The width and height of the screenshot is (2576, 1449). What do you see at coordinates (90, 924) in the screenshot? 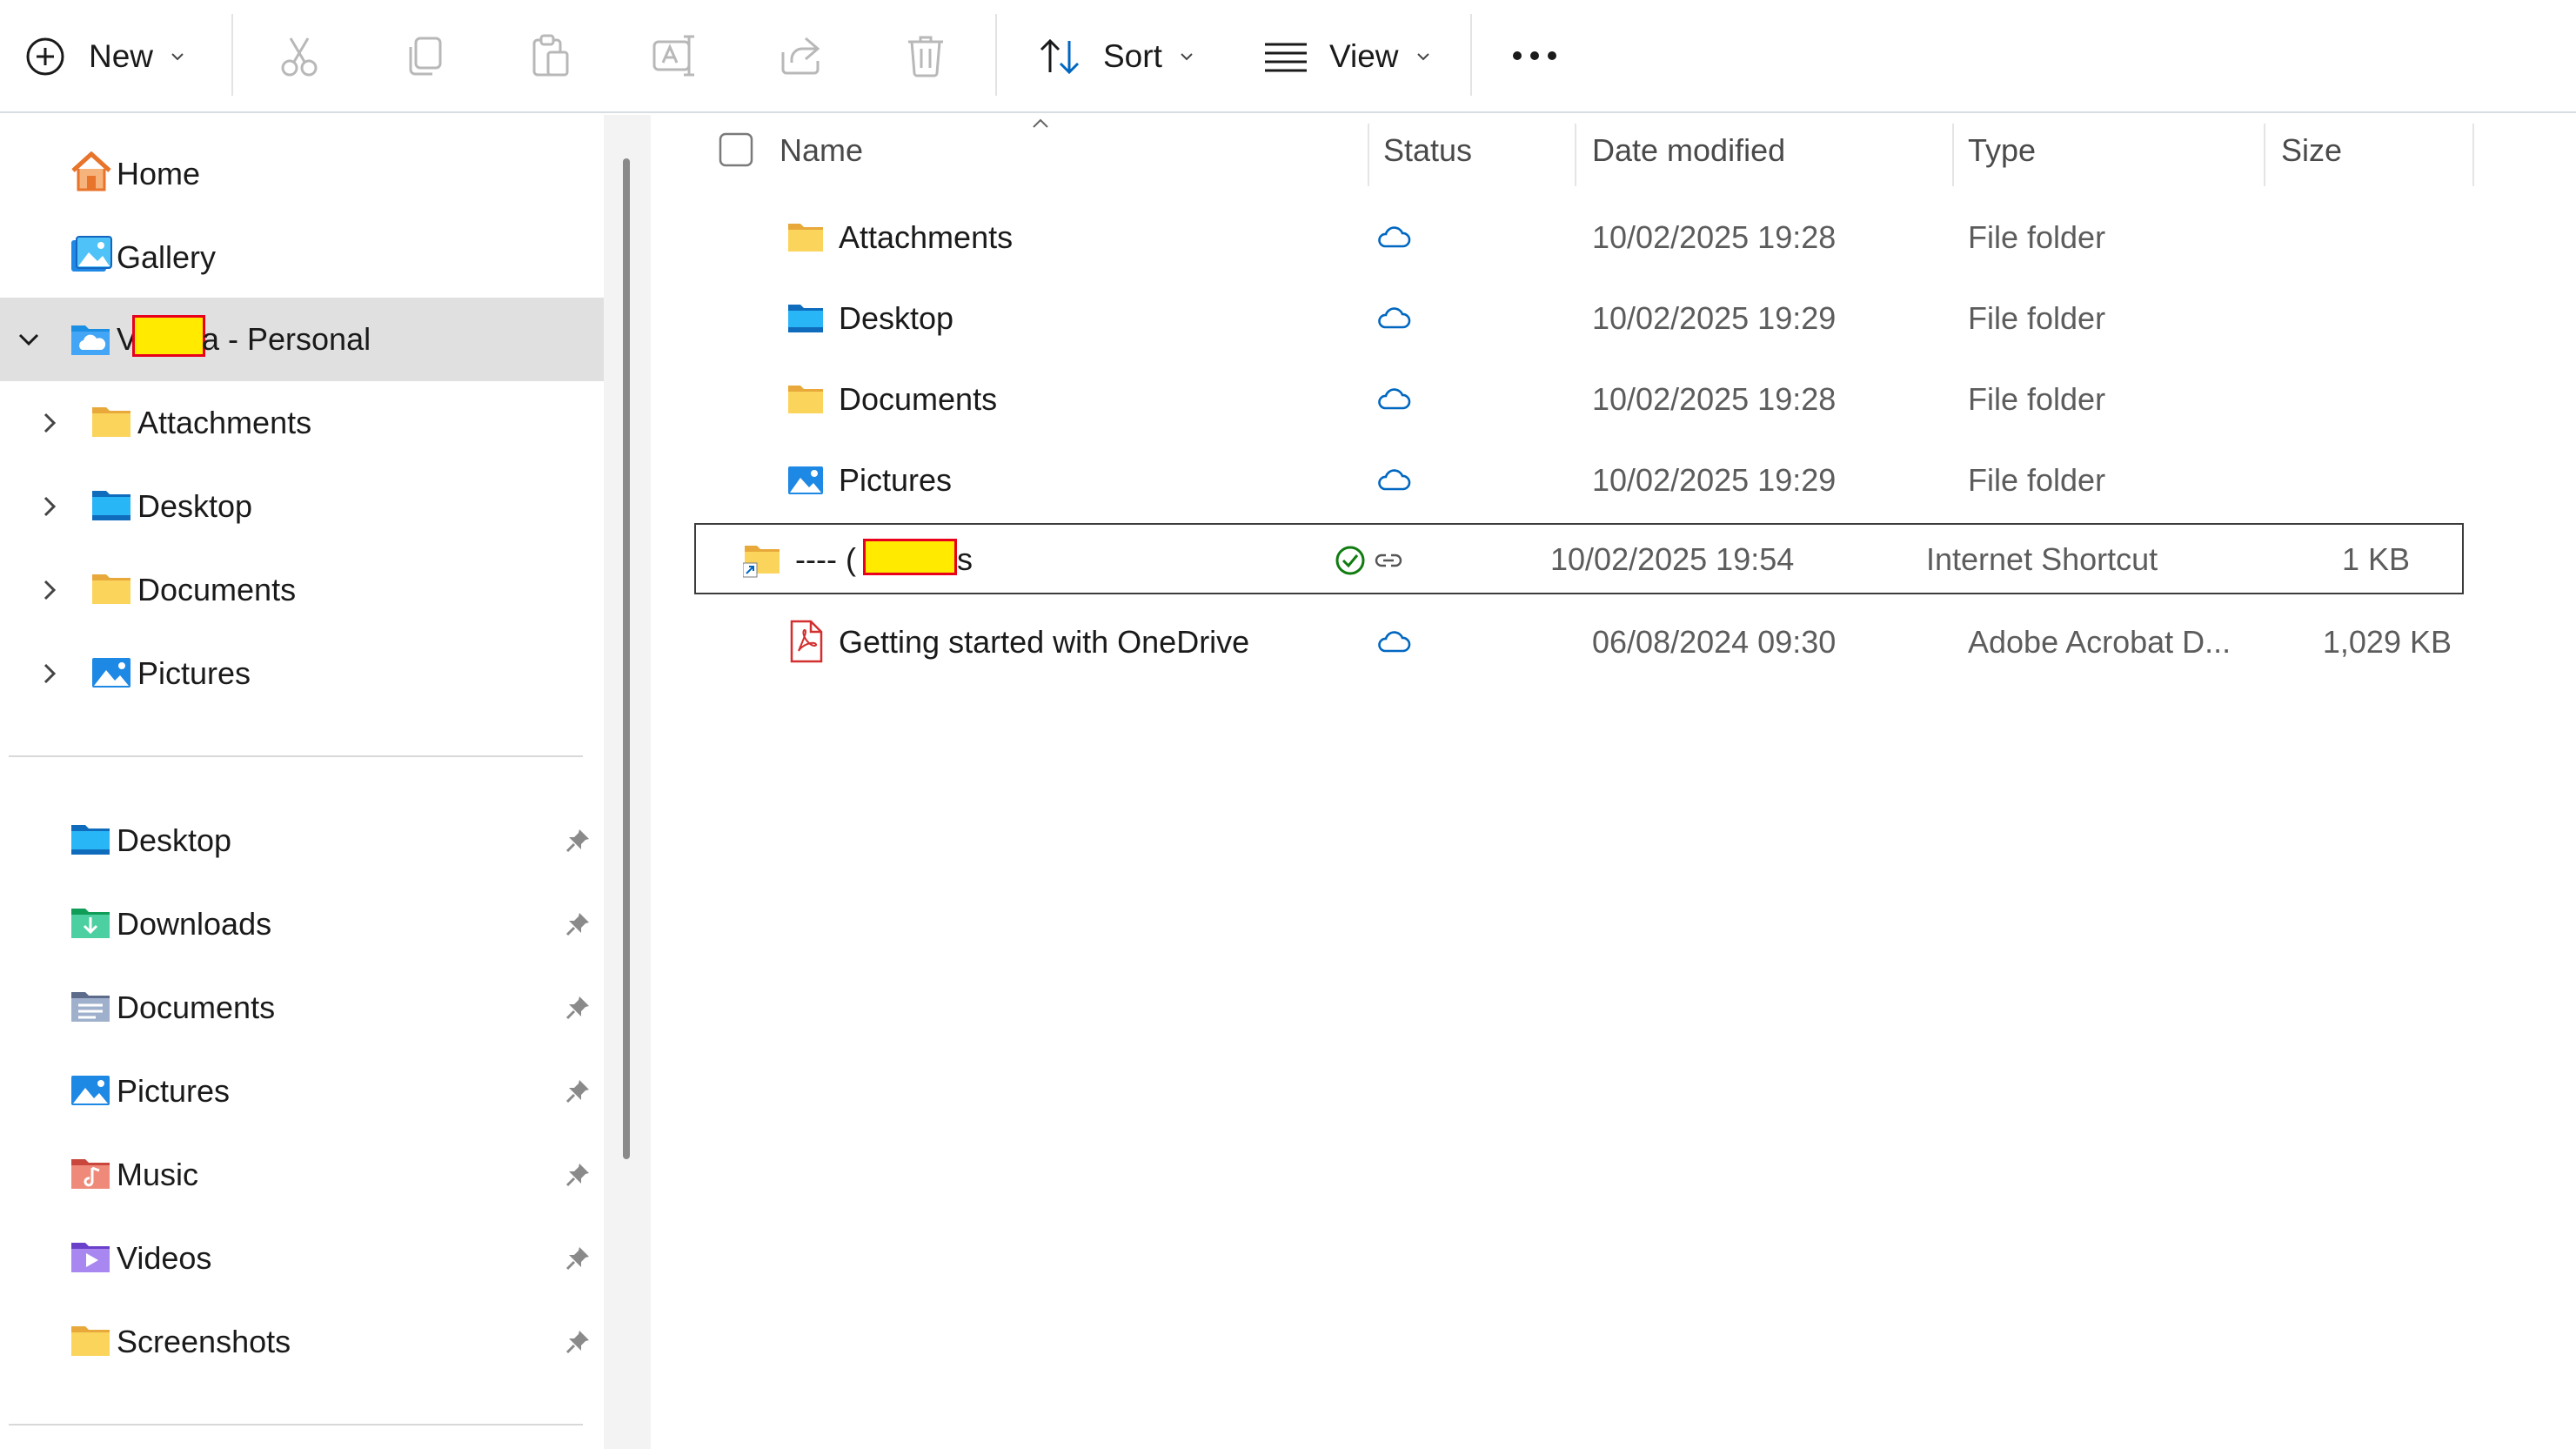
I see `downloads-folder-icon` at bounding box center [90, 924].